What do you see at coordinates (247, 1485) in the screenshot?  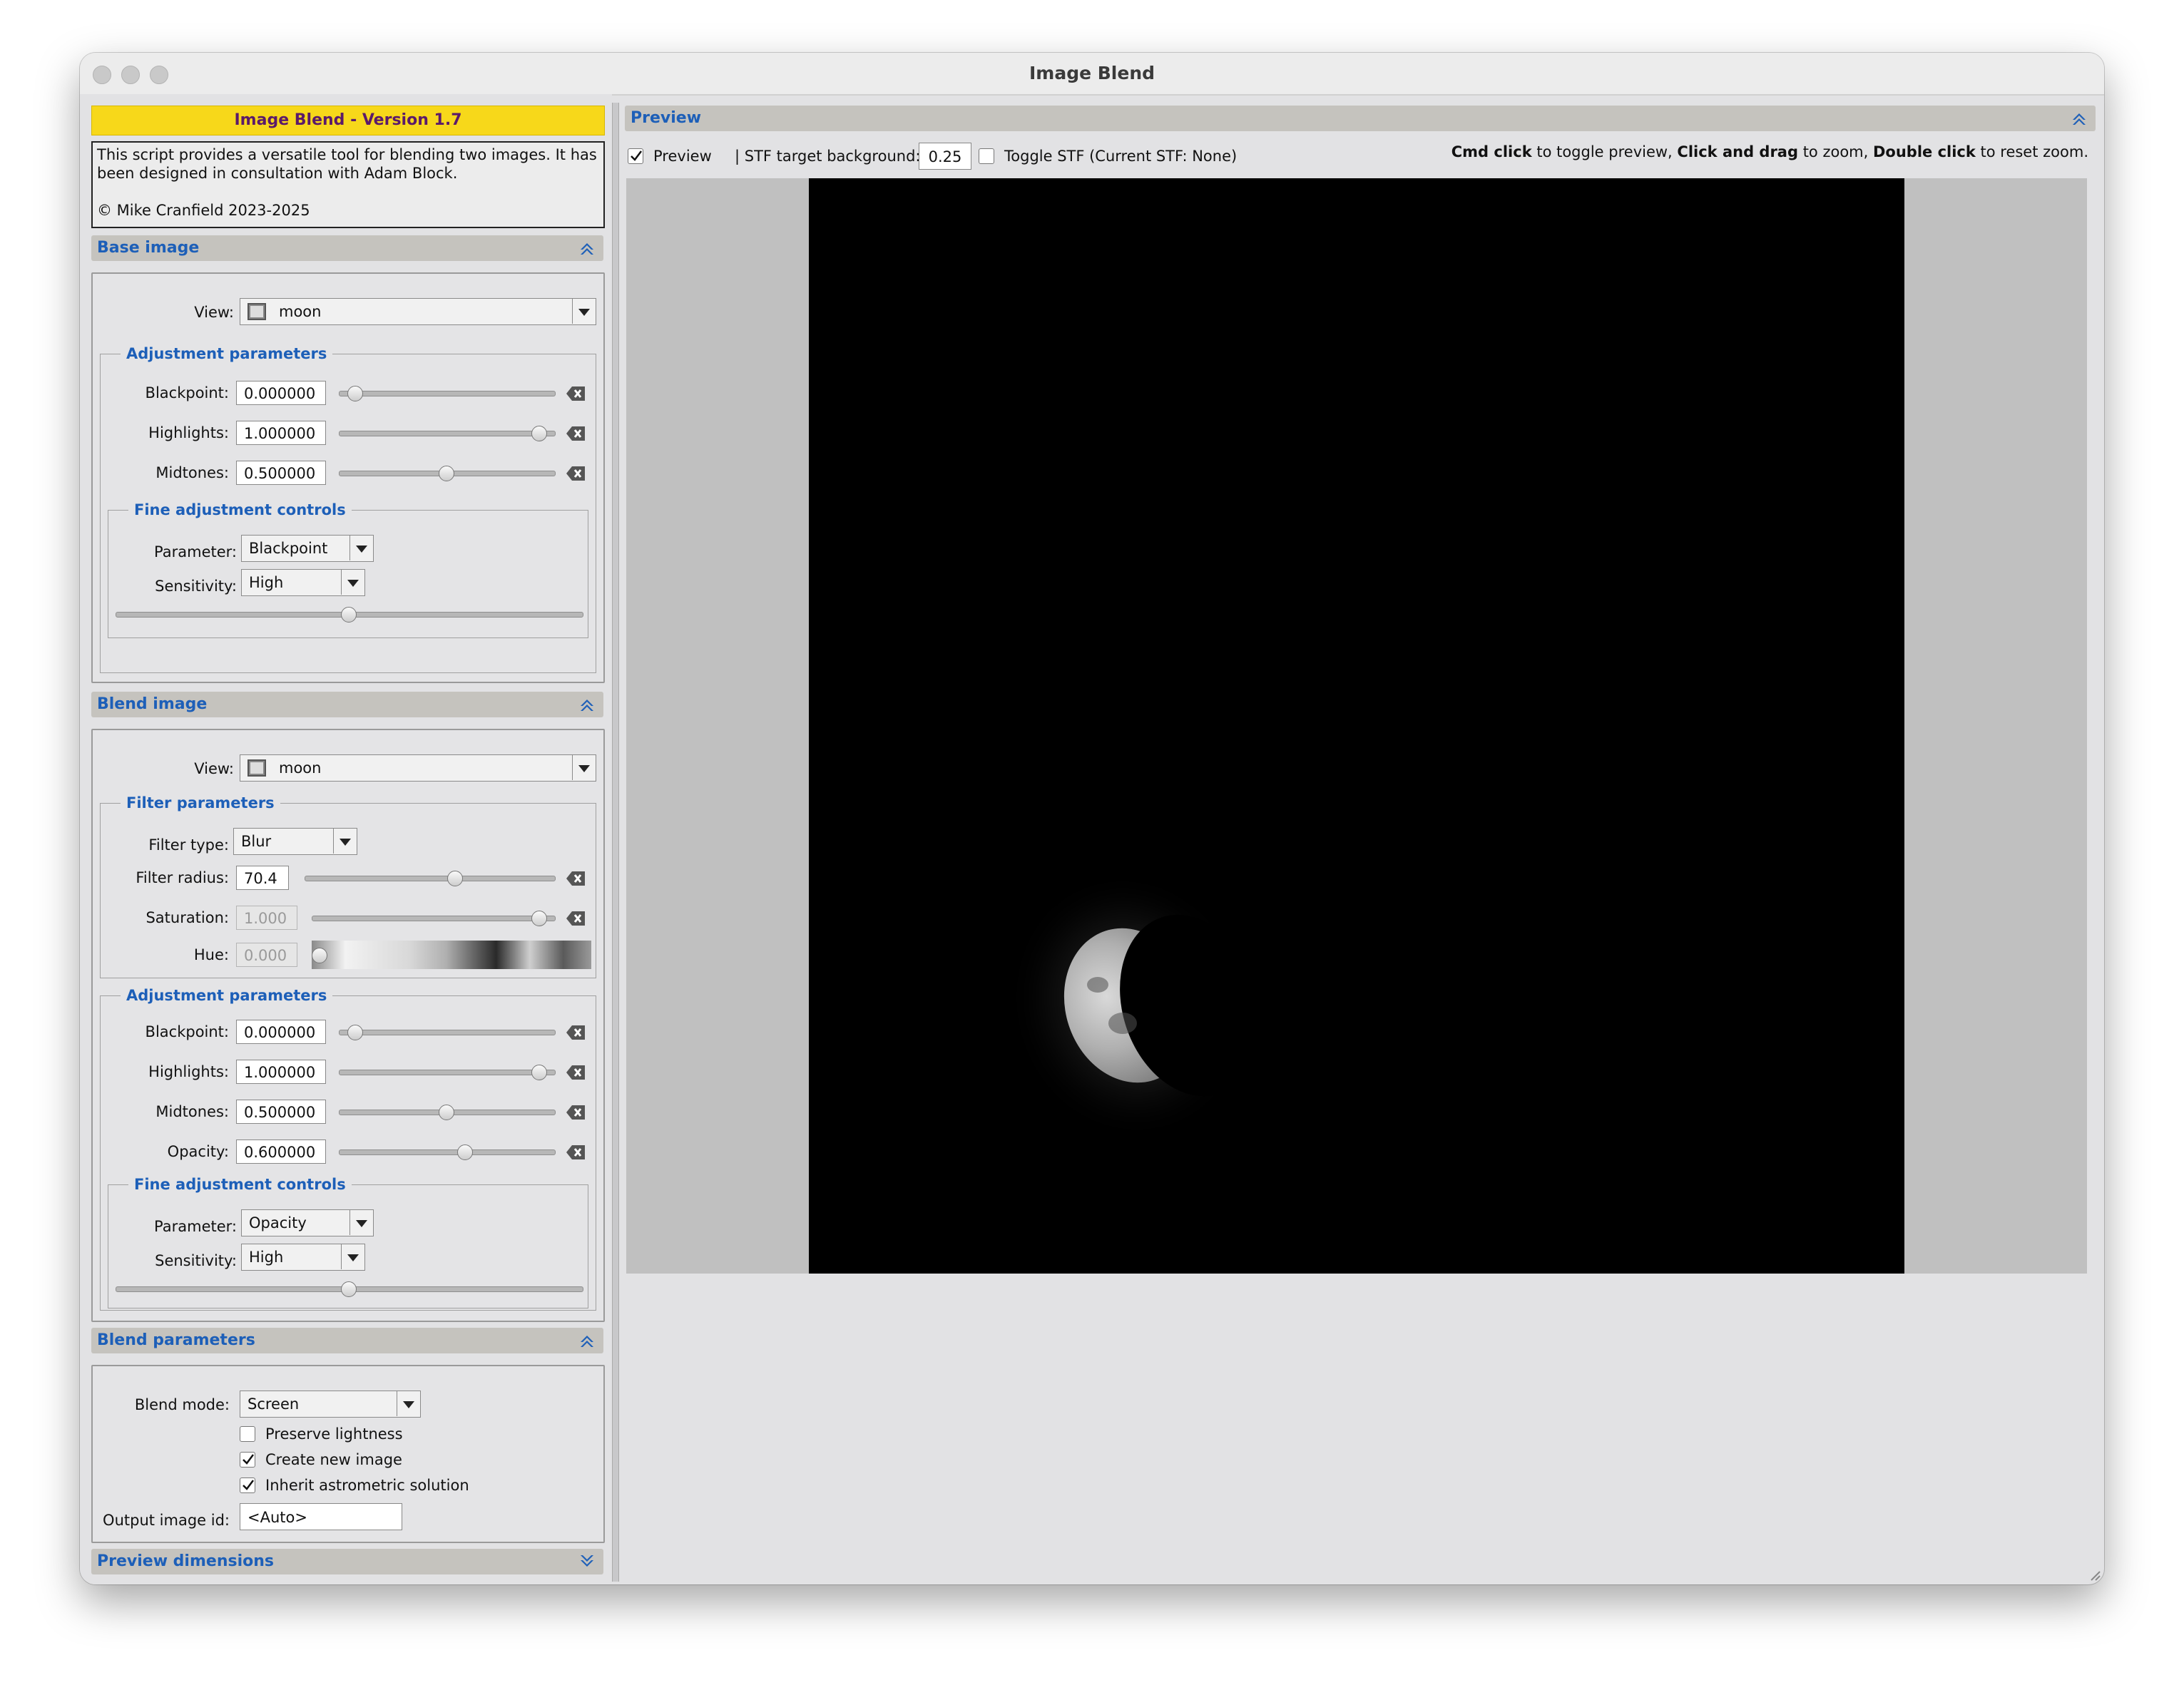 I see `inherit-astrometric-checkbox` at bounding box center [247, 1485].